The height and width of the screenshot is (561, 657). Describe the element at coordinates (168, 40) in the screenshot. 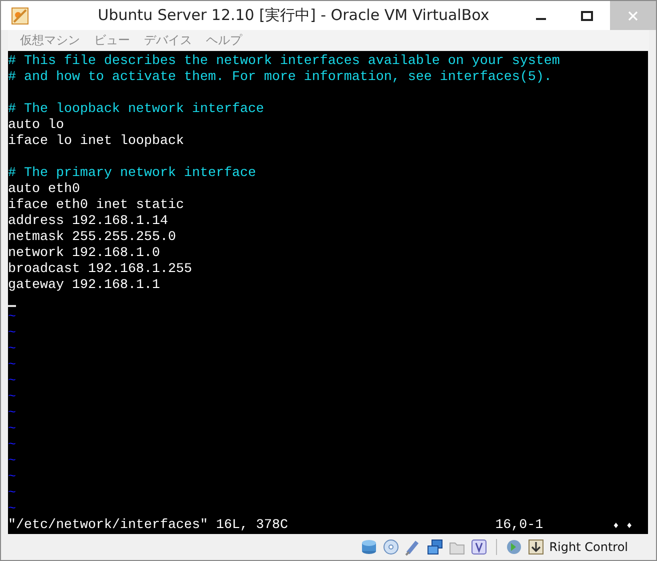

I see `menu-item: デバイス` at that location.